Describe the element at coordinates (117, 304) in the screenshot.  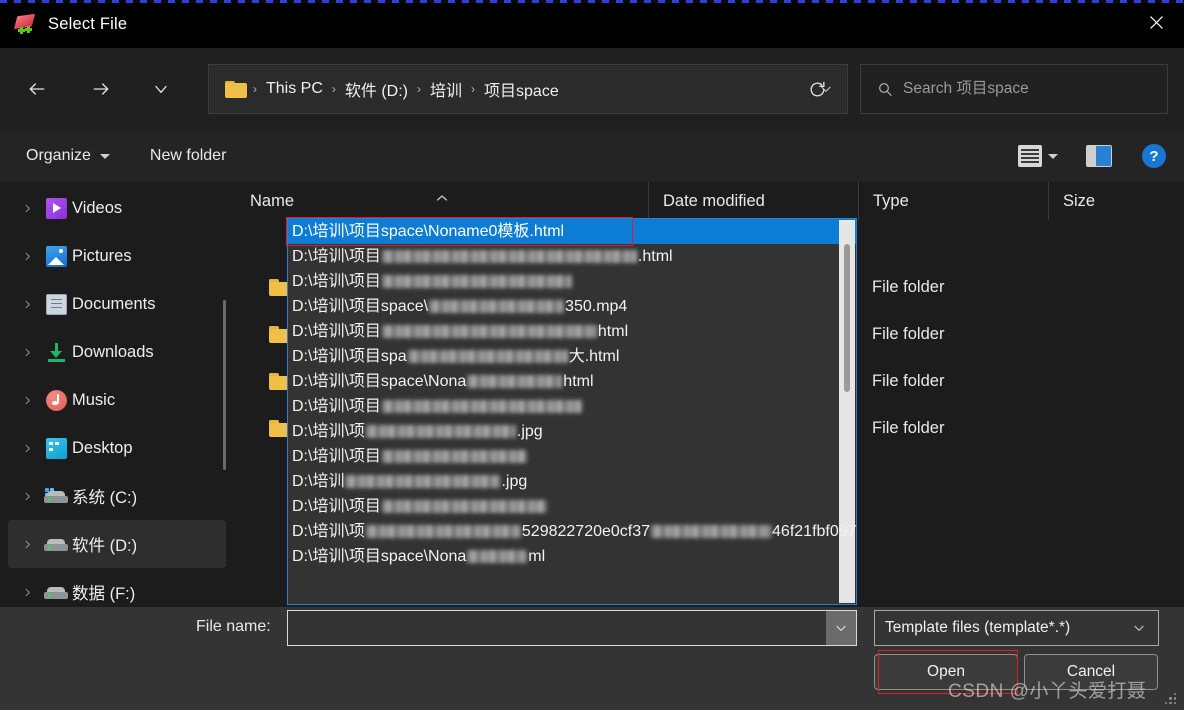
I see `sidebar-item-documents: Documents` at that location.